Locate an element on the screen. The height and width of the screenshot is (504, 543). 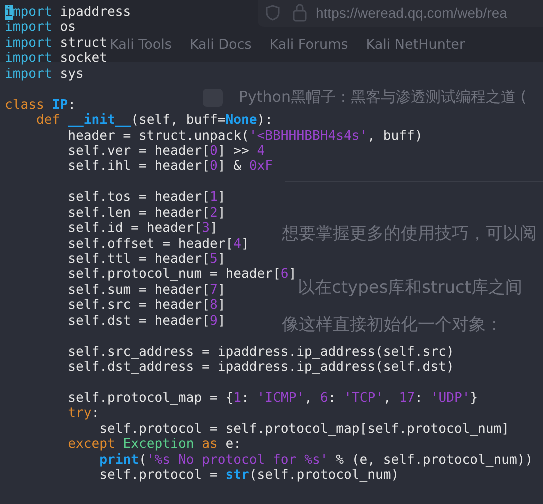
paragraph-text: 像这样直接初始化一个对象： is located at coordinates (392, 325).